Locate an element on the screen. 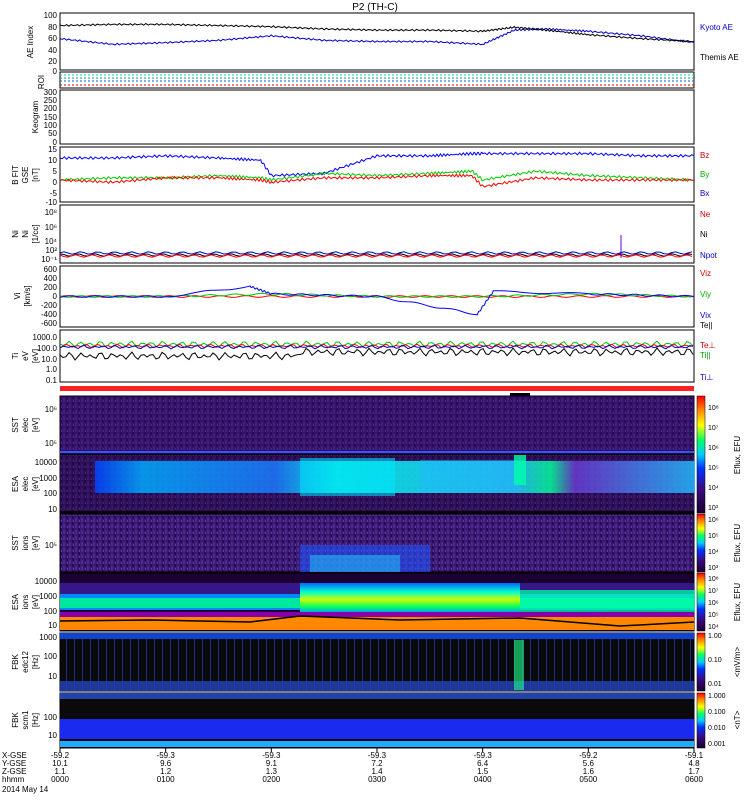 The image size is (750, 800). bfield-ytick: -10 is located at coordinates (51, 202).